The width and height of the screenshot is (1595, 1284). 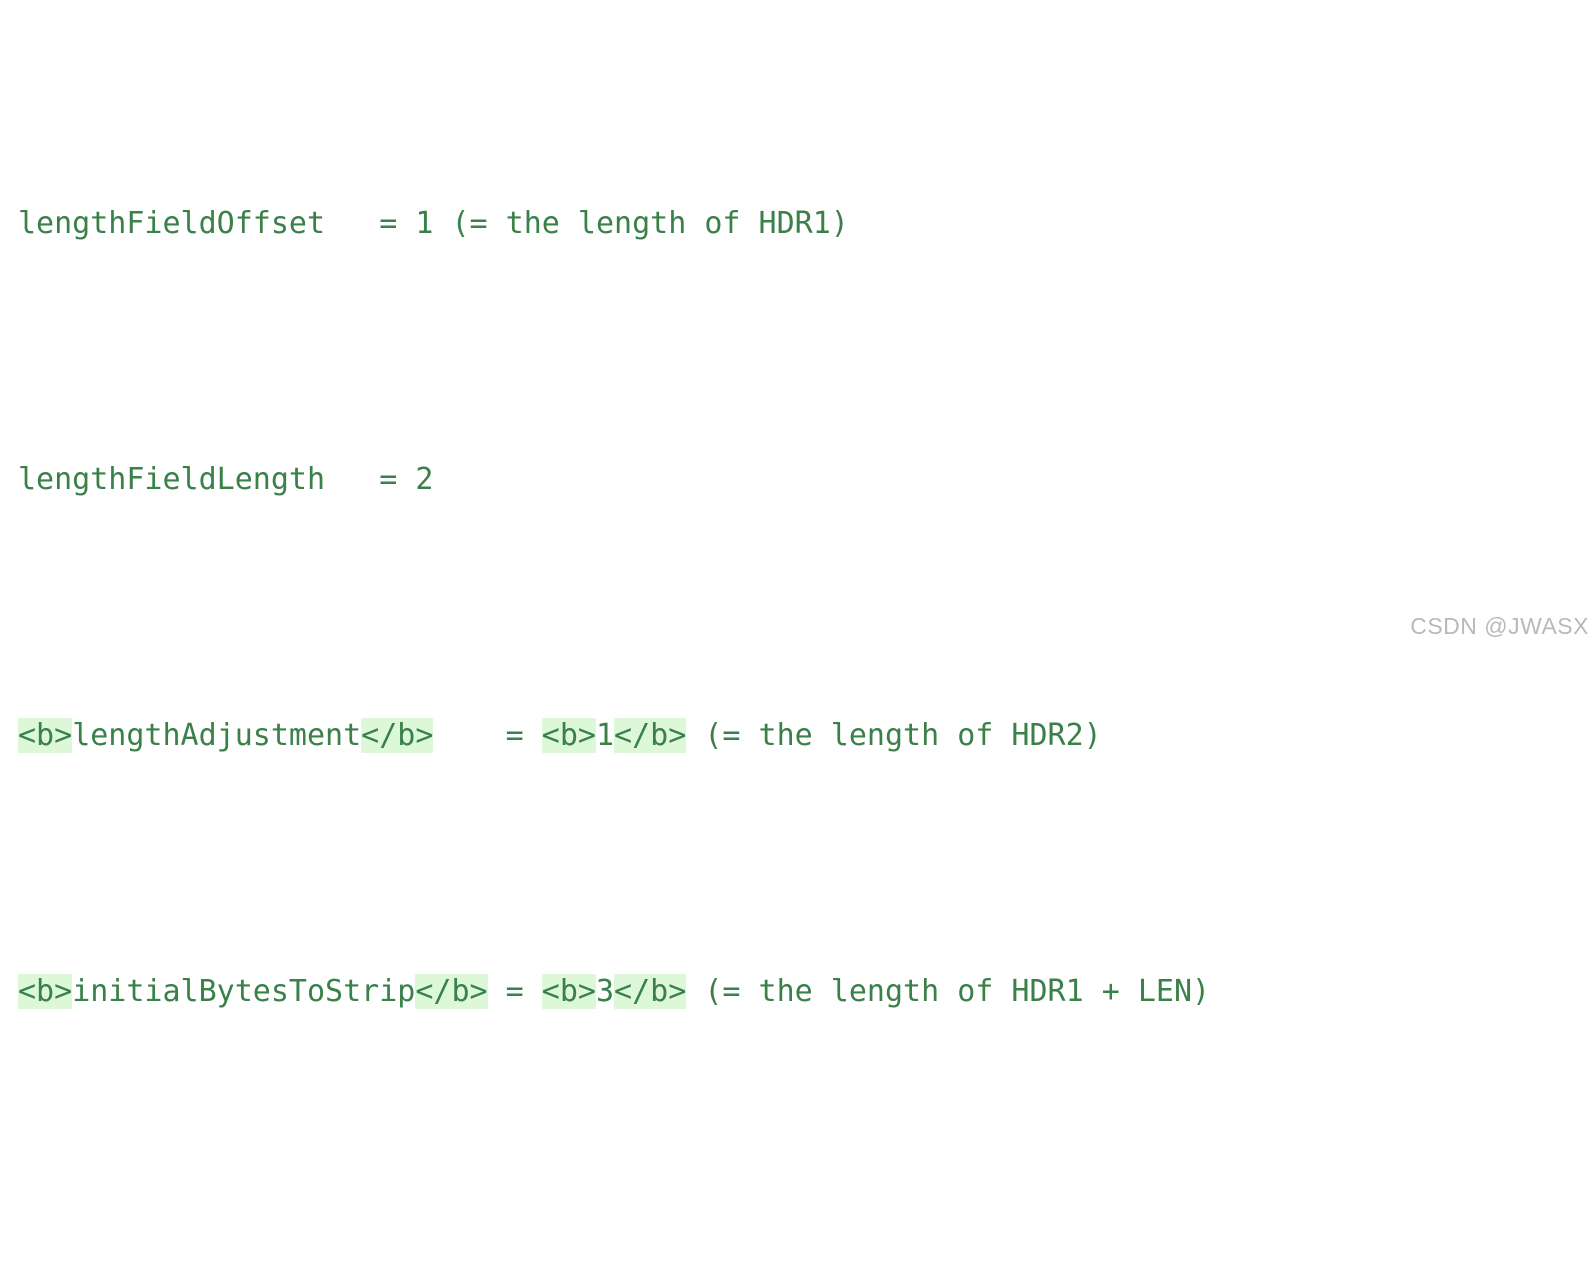 What do you see at coordinates (668, 1248) in the screenshot?
I see `spacer-line` at bounding box center [668, 1248].